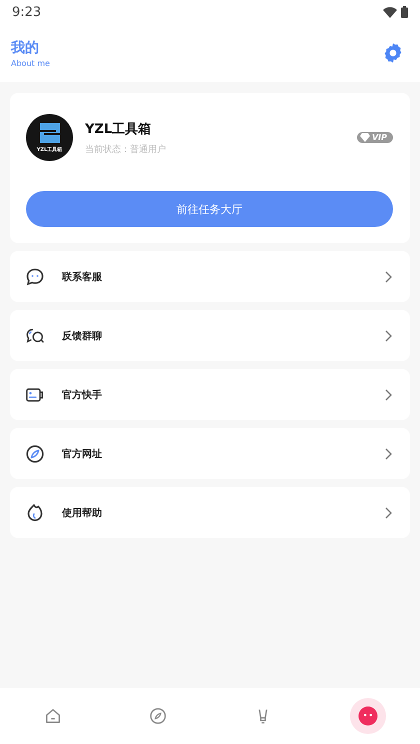  I want to click on user-name: YZL工具箱, so click(118, 129).